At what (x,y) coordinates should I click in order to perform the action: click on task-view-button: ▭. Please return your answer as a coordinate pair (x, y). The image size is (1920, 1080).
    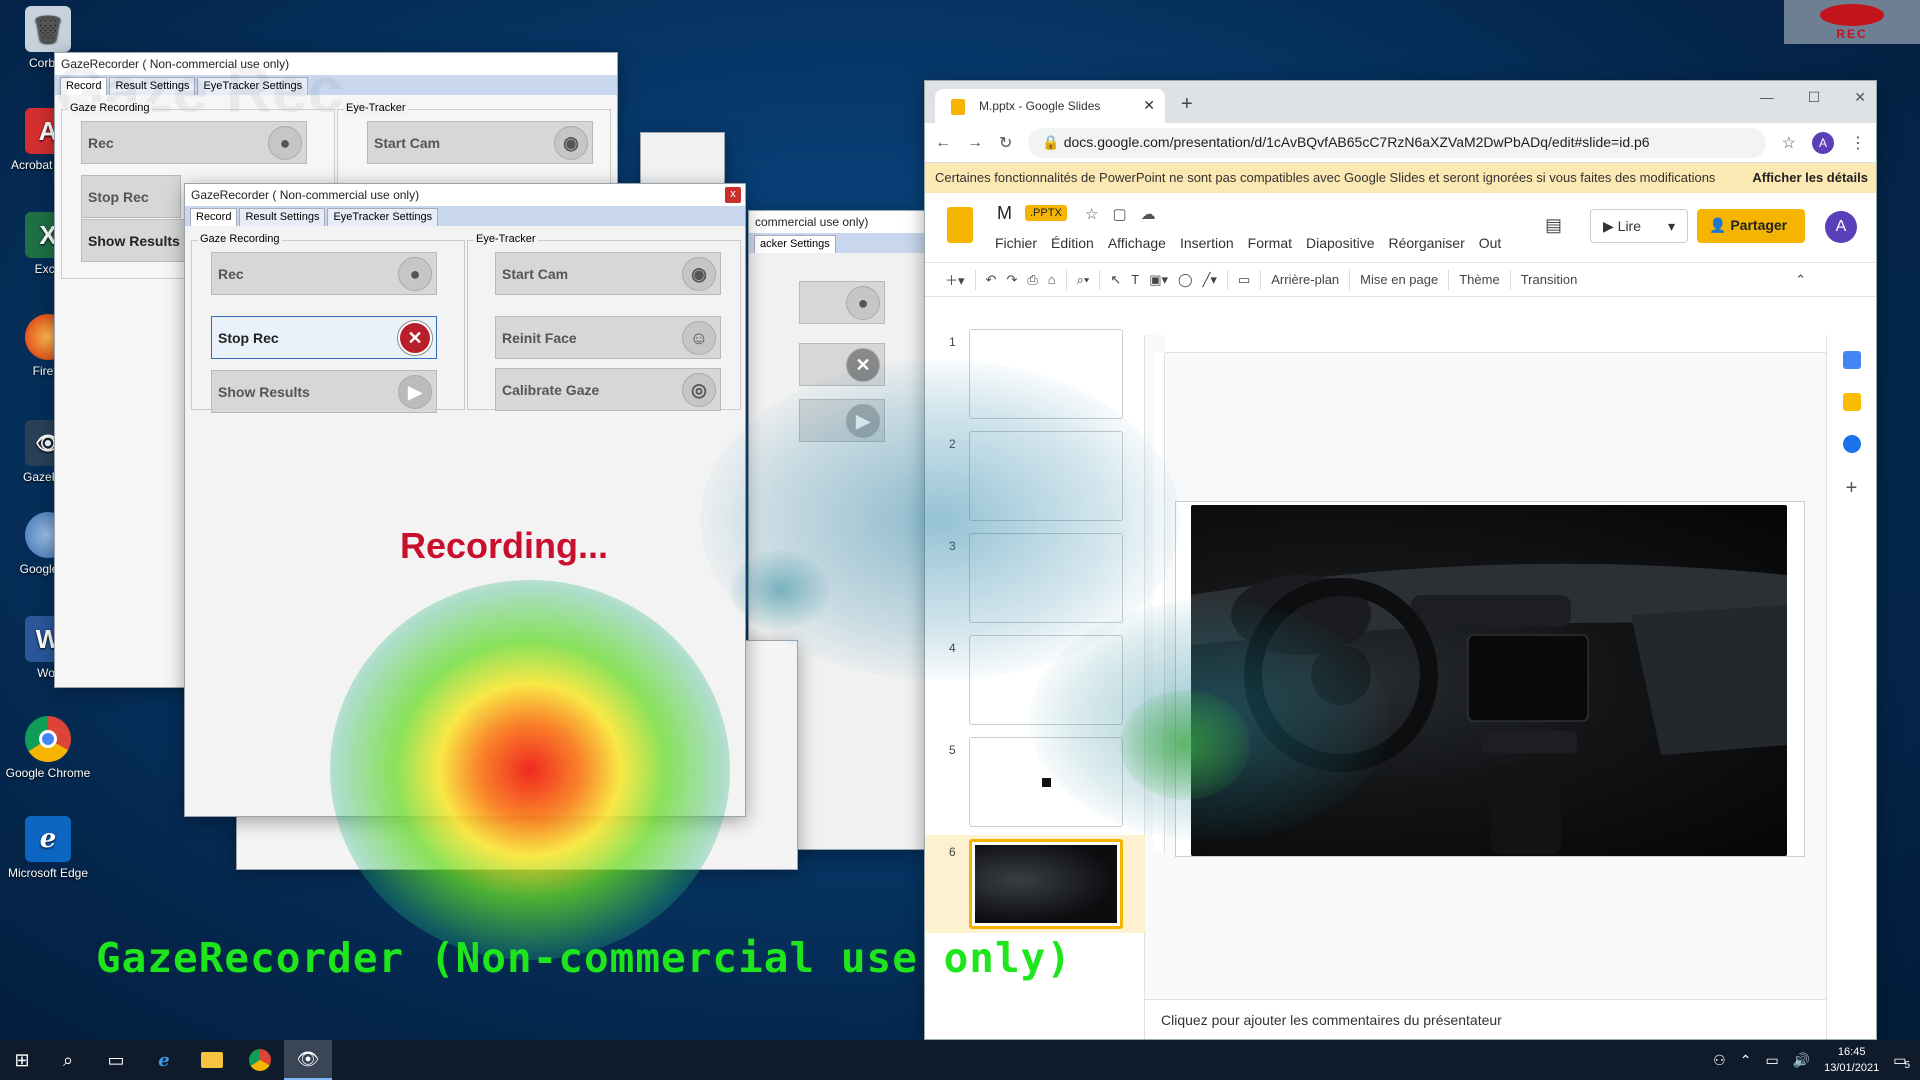
    Looking at the image, I should click on (116, 1060).